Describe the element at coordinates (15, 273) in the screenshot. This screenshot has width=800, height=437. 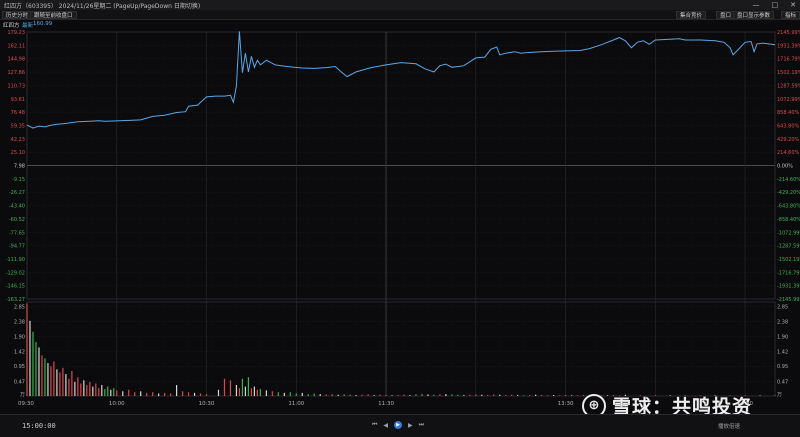
I see `price-tick-label: -129.02` at that location.